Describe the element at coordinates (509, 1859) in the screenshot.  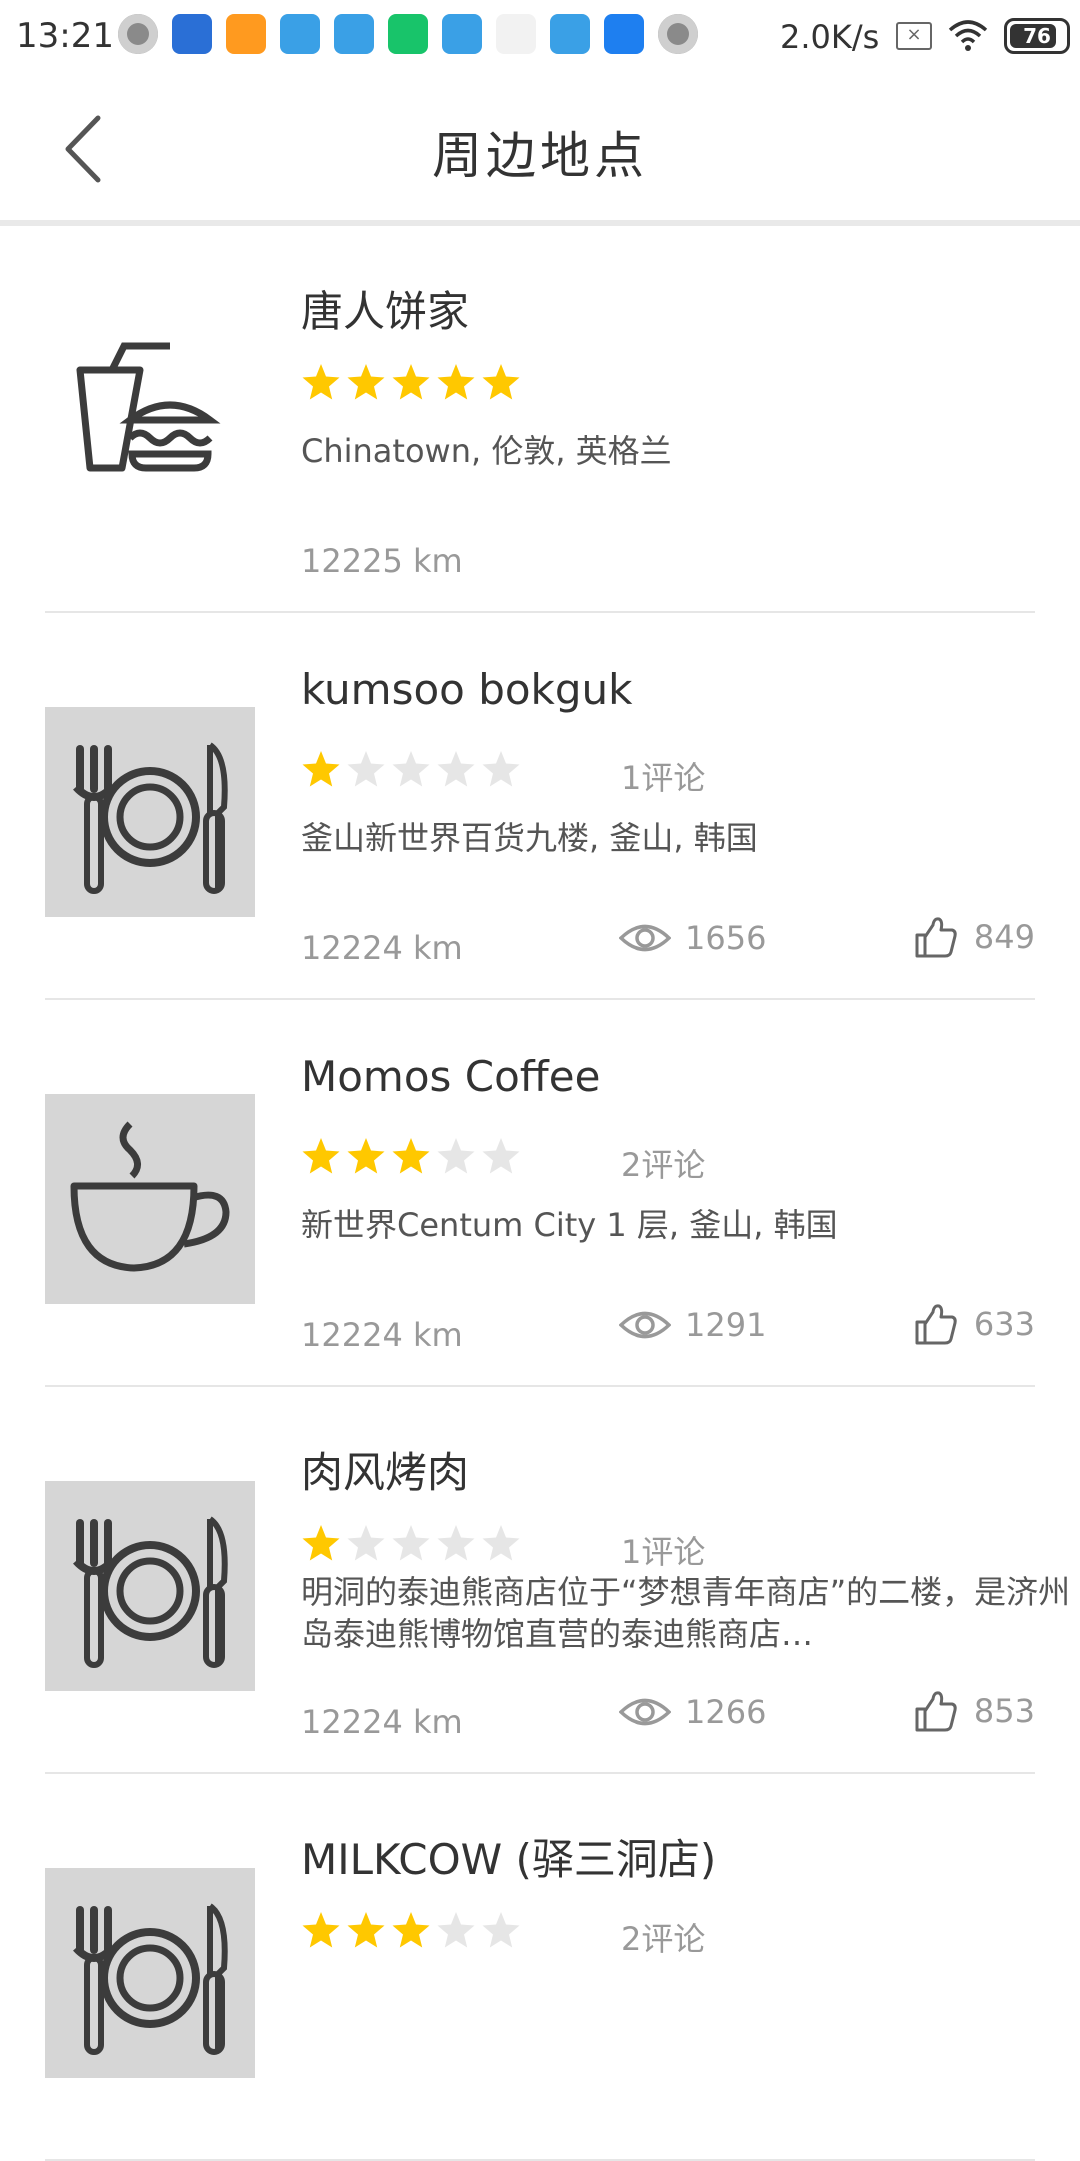
I see `place-name: MILKCOW (驿三洞店)` at that location.